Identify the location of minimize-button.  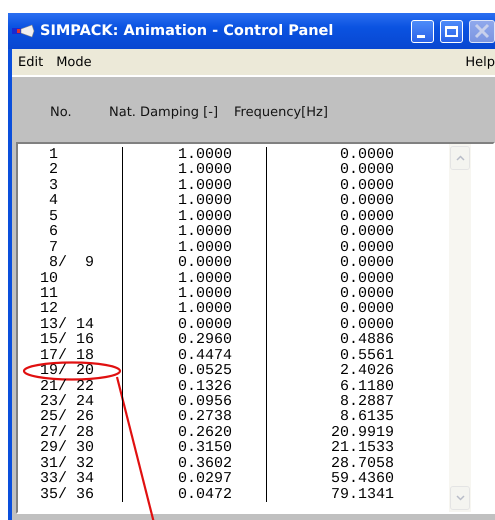
(422, 31).